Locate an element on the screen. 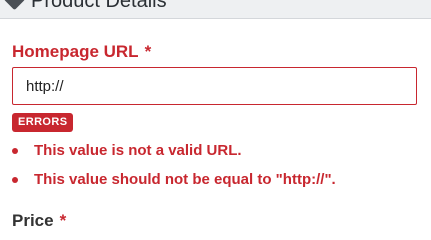  errors-badge: ERRORS is located at coordinates (43, 122).